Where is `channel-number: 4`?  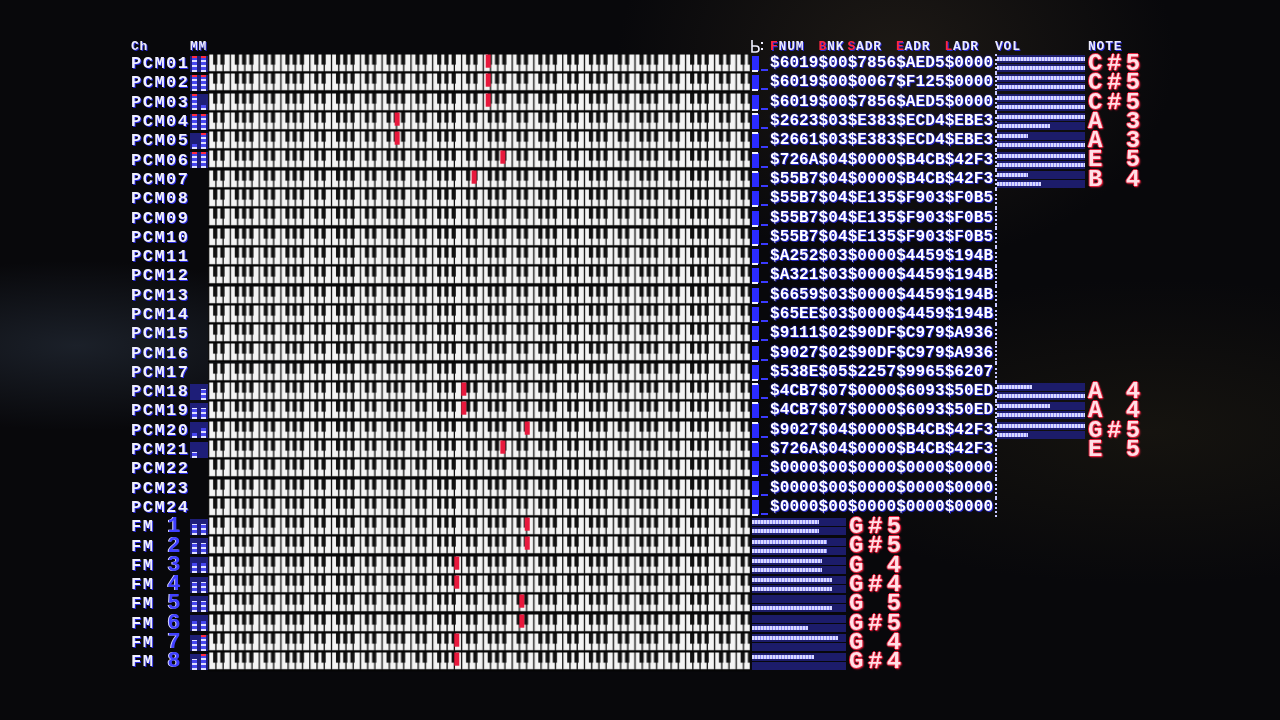
channel-number: 4 is located at coordinates (174, 585).